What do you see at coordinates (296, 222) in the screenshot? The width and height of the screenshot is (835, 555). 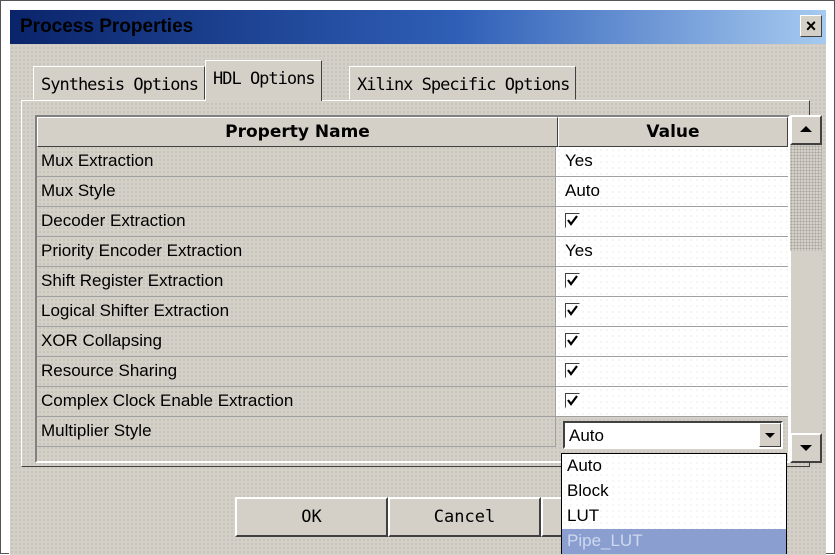 I see `property-name: Decoder Extraction` at bounding box center [296, 222].